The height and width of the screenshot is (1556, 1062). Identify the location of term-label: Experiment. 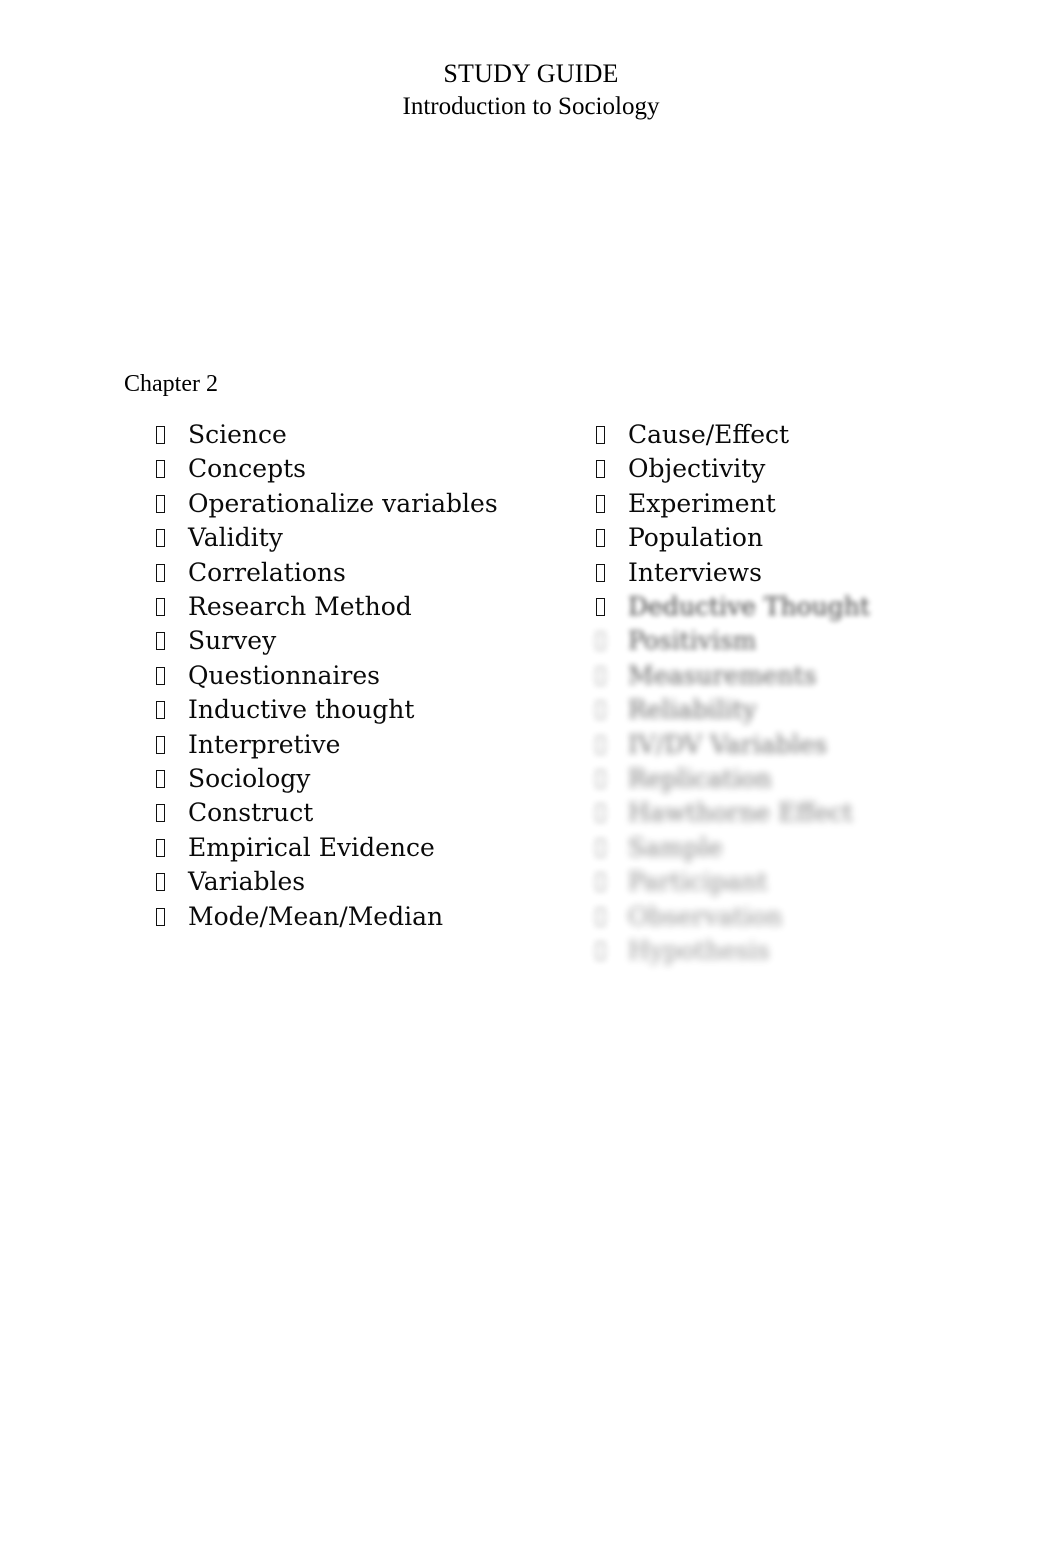
(702, 503).